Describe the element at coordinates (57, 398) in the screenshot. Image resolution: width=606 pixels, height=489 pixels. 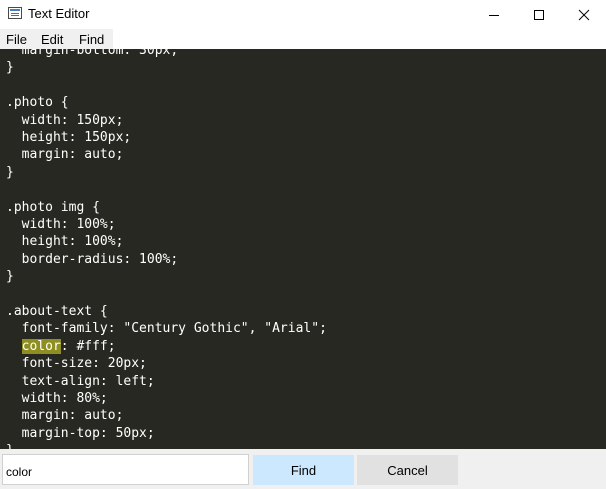
I see `code-line: width: 80%;` at that location.